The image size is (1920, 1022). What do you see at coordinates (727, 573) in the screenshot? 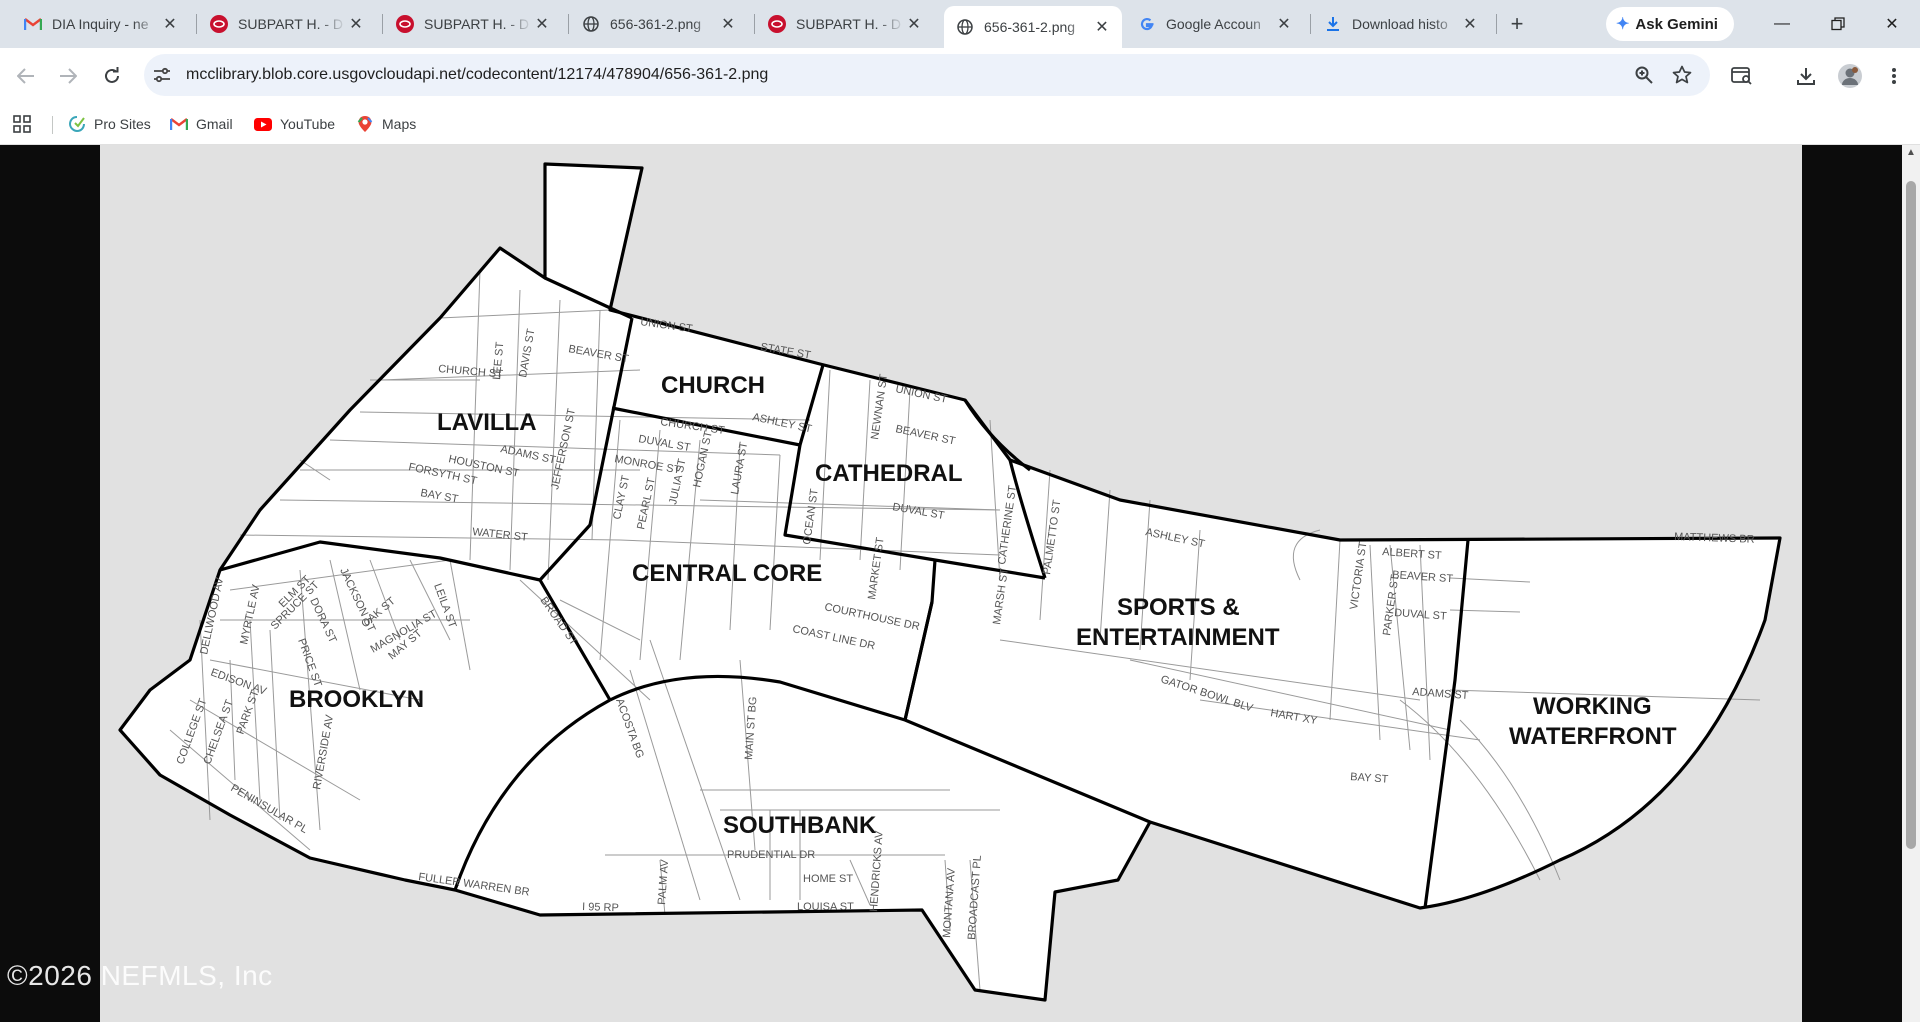
I see `district-label-central-core: CENTRAL CORE` at bounding box center [727, 573].